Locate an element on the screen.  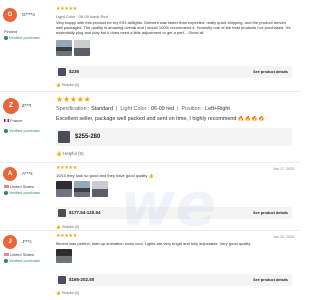
product-strip: $255-280 is located at coordinates (174, 137).